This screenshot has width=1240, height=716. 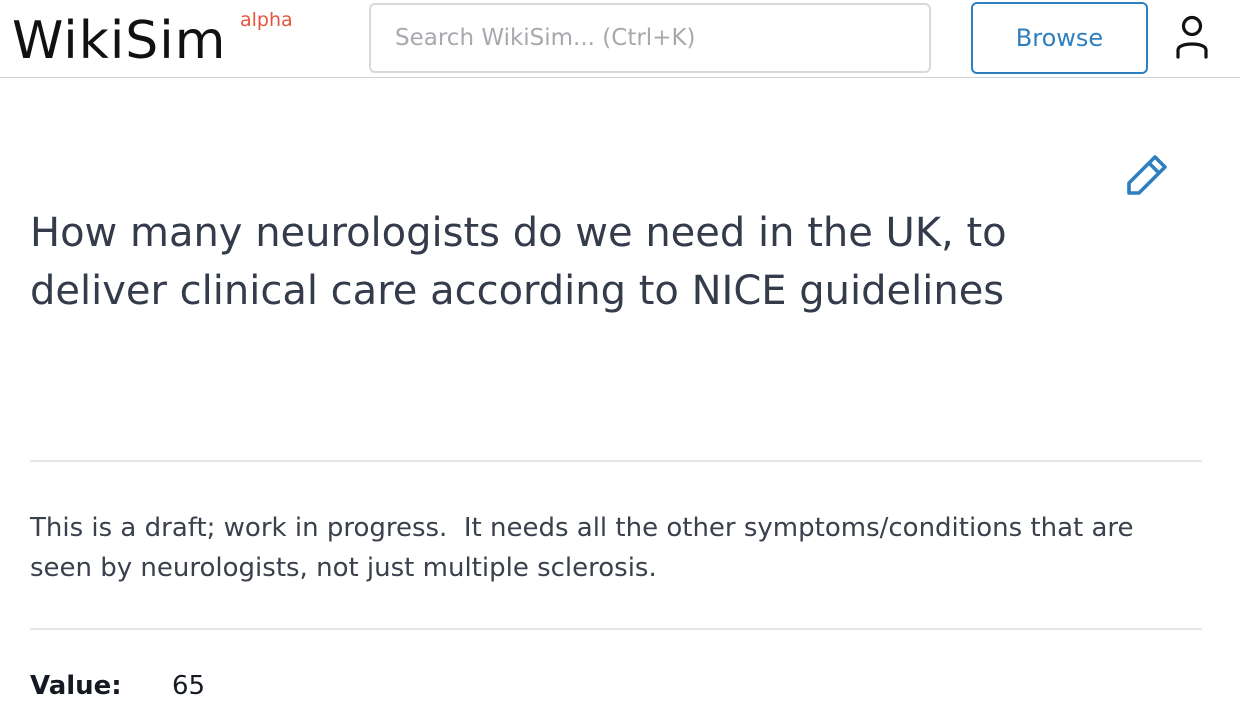 I want to click on top-bar: WikiSim alpha Browse, so click(x=620, y=39).